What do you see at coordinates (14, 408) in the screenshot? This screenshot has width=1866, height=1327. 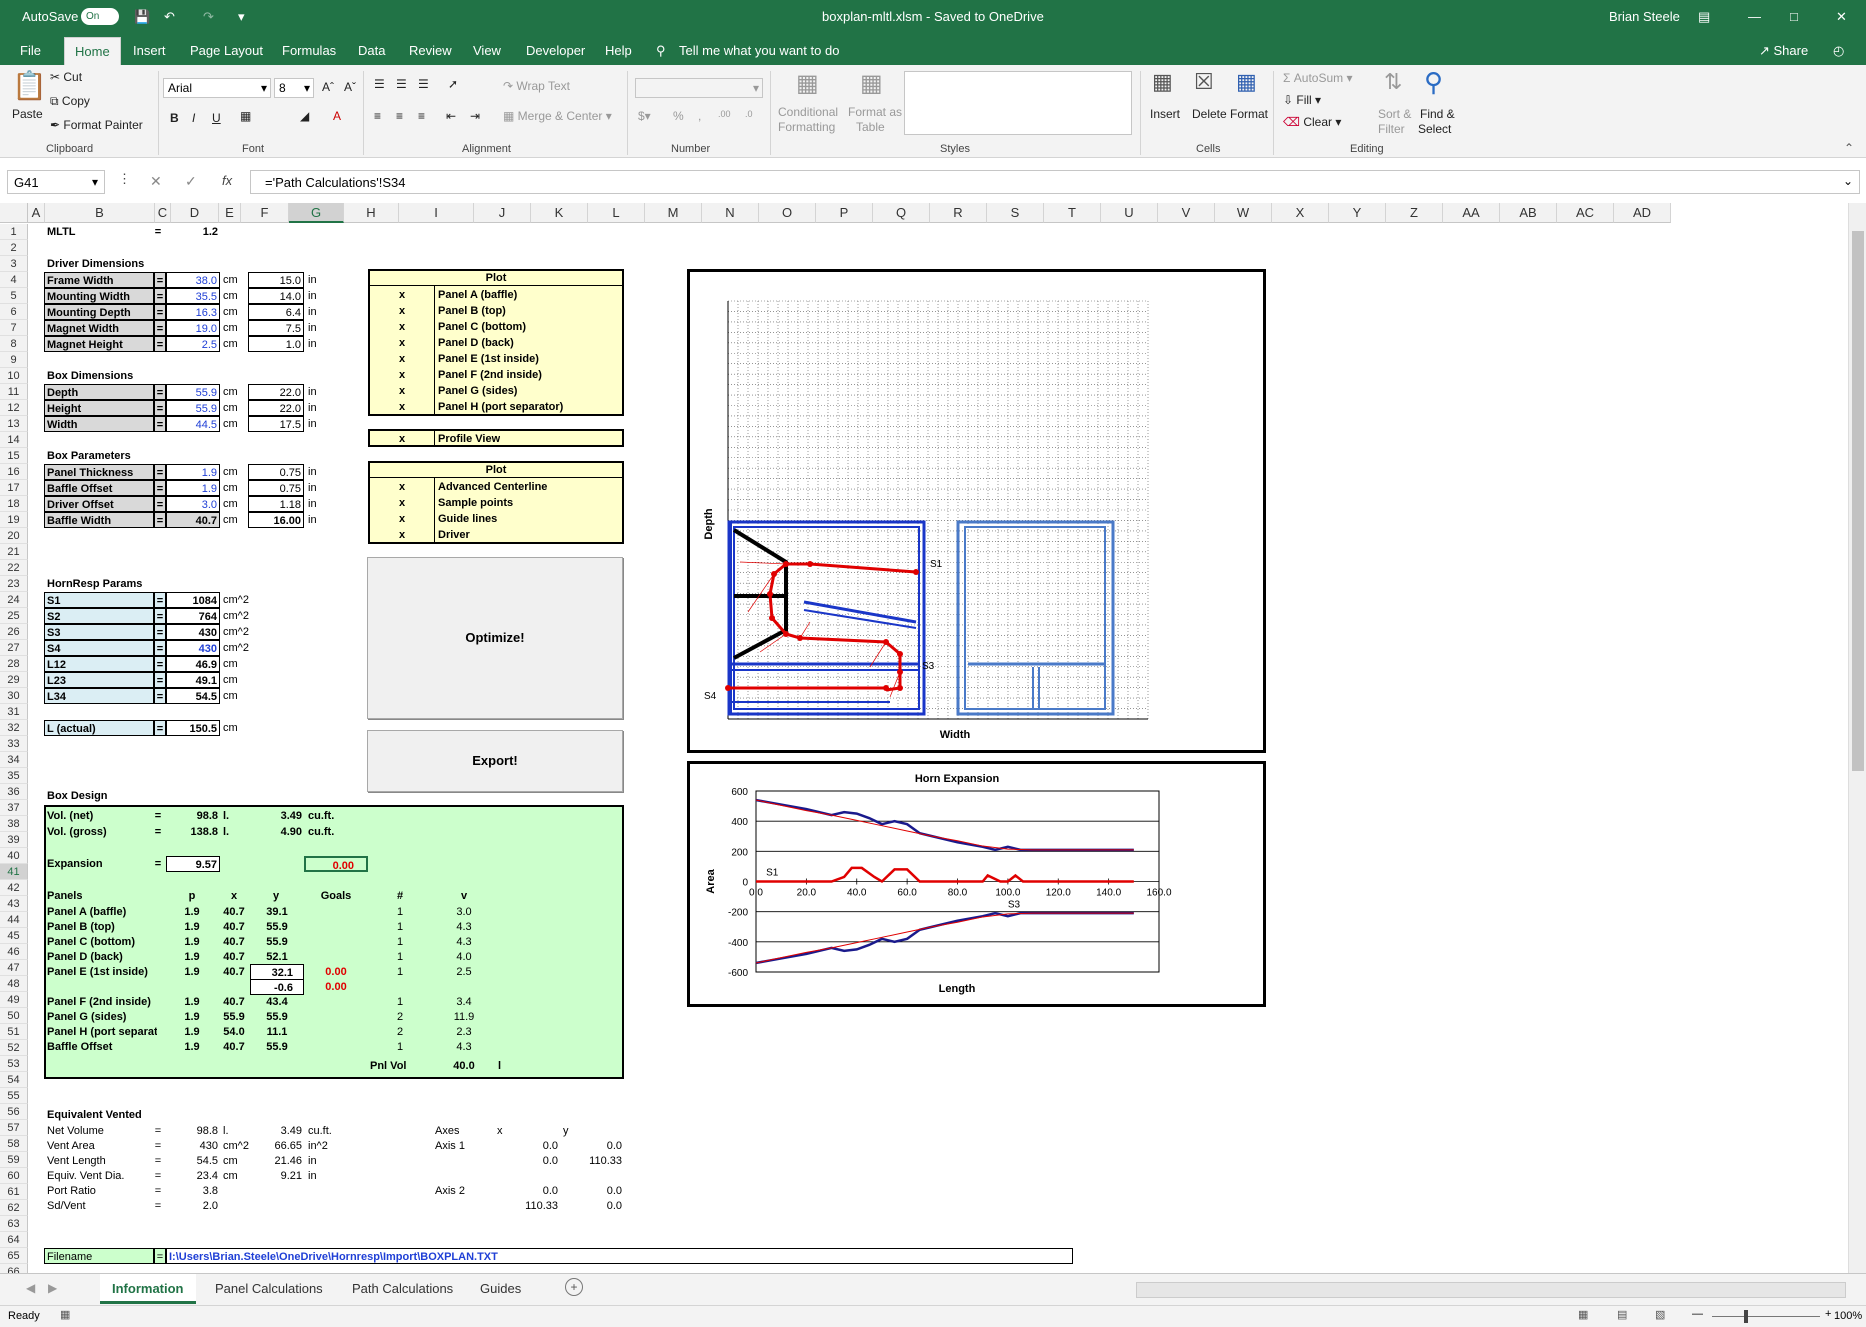 I see `row-header: 12` at bounding box center [14, 408].